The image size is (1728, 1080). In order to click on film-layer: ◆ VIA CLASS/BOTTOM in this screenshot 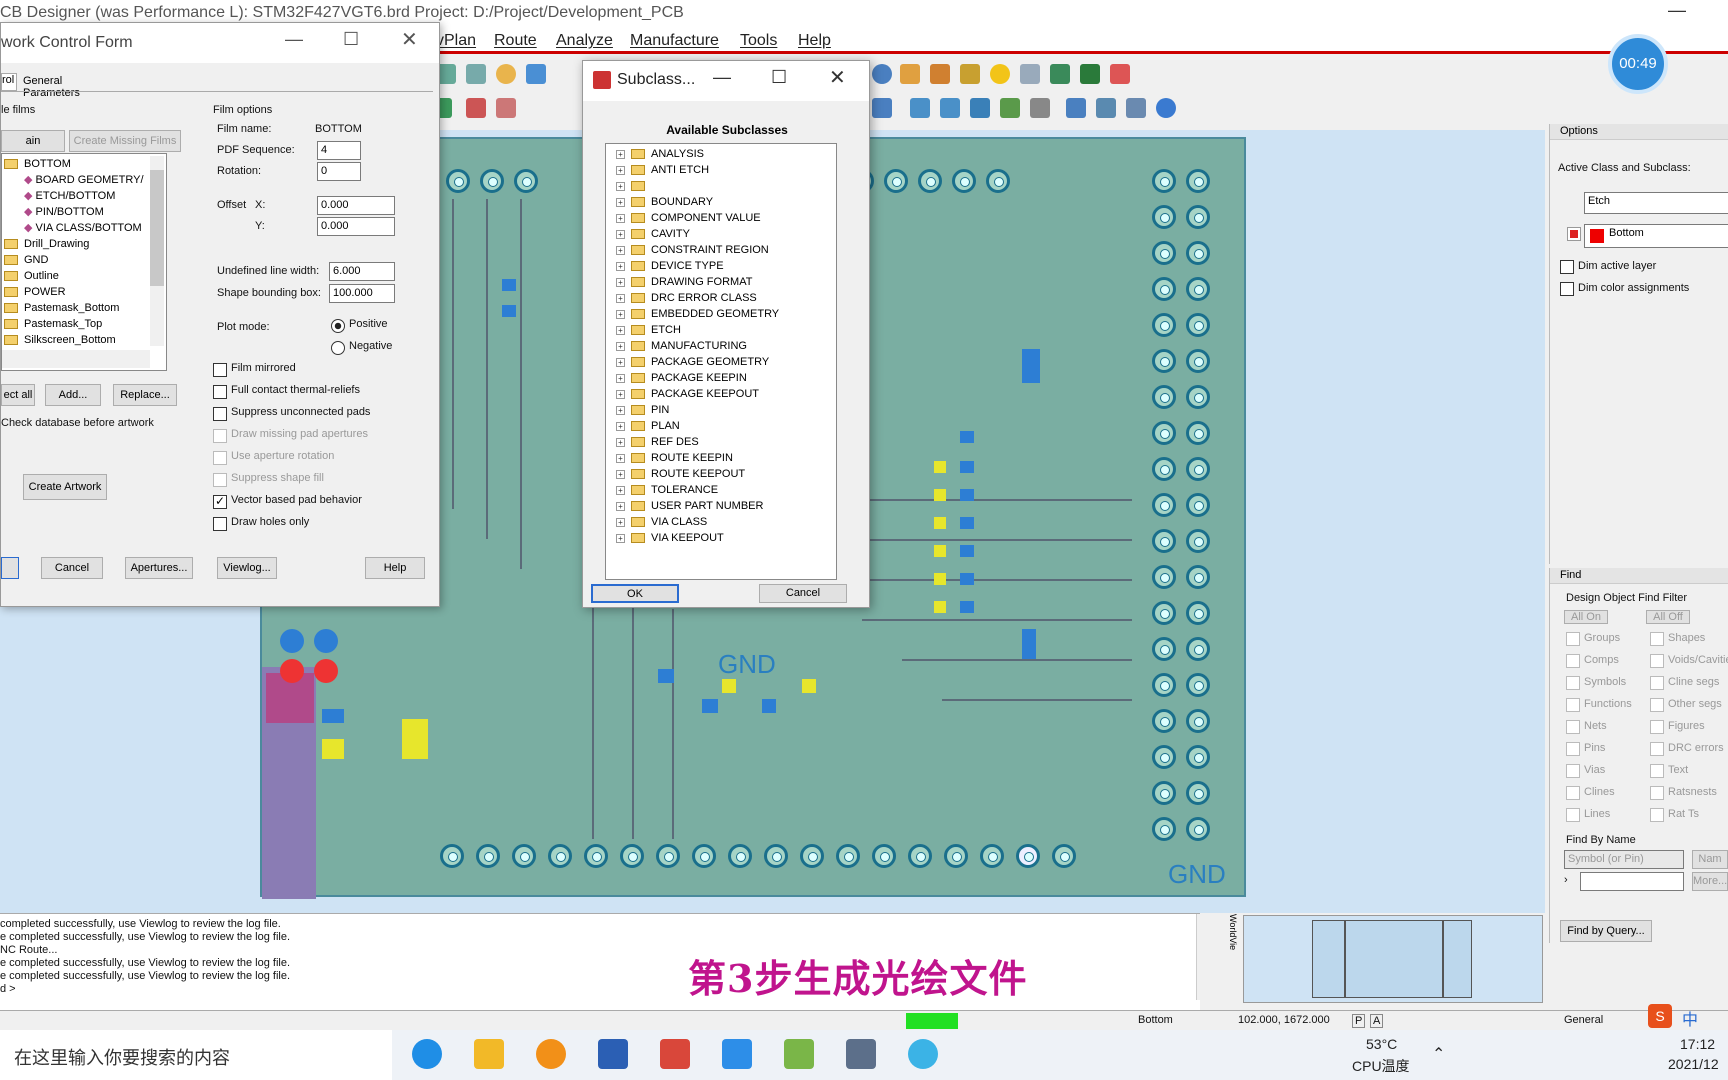, I will do `click(83, 228)`.